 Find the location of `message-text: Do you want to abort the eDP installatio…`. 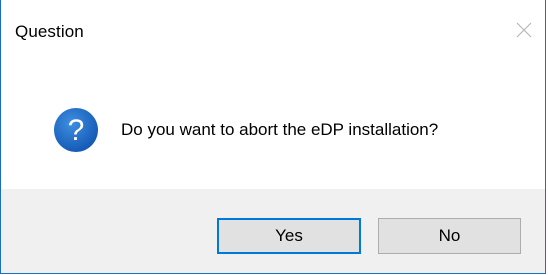

message-text: Do you want to abort the eDP installatio… is located at coordinates (280, 129).